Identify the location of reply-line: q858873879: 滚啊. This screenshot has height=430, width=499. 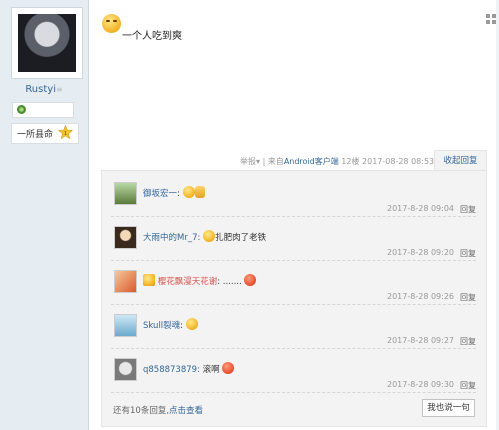
(189, 368).